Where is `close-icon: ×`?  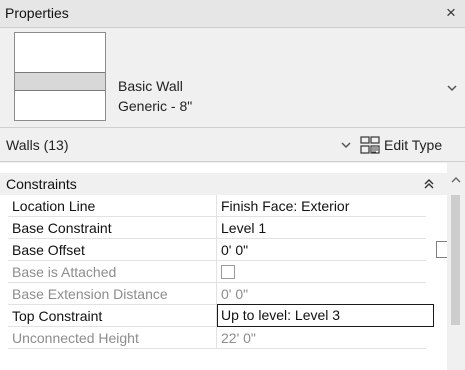
close-icon: × is located at coordinates (451, 13).